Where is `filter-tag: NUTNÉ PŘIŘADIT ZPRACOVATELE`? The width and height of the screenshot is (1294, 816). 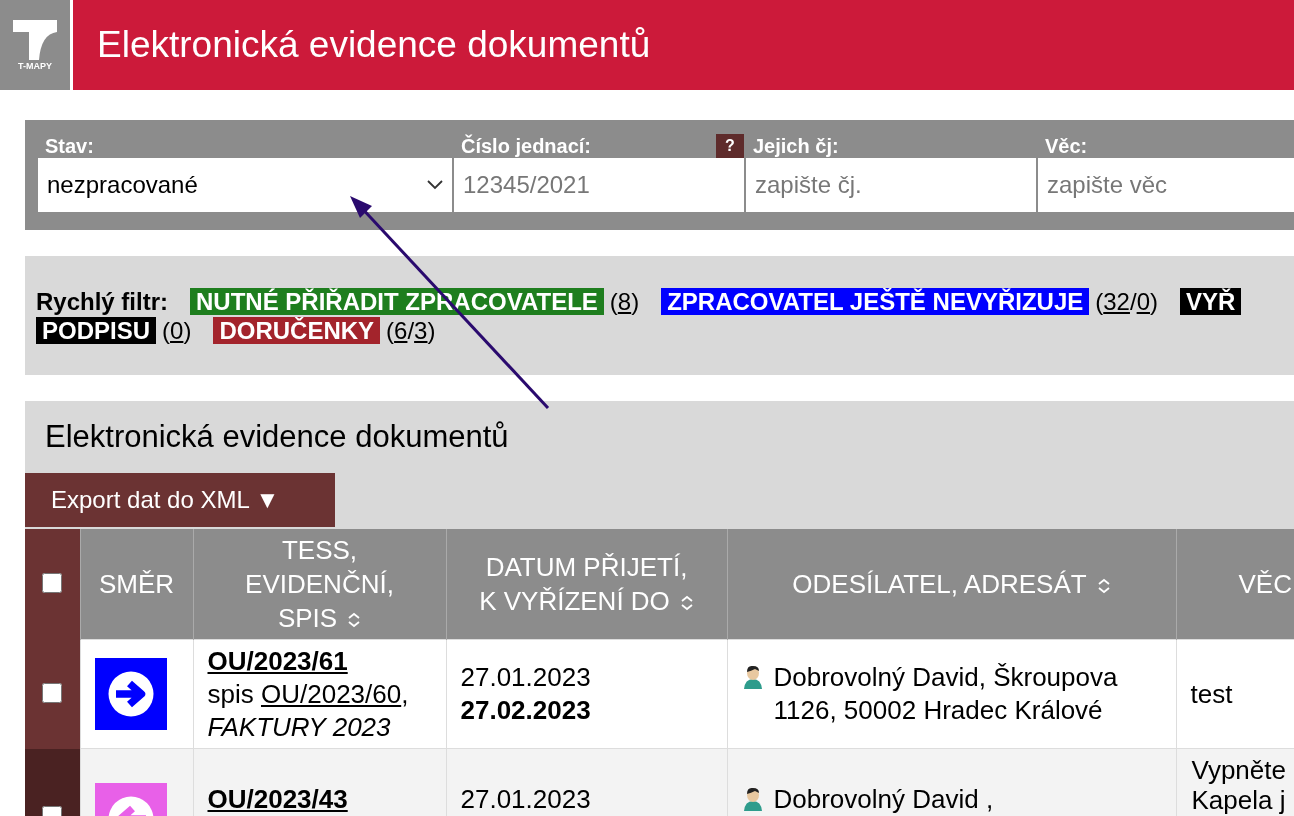
filter-tag: NUTNÉ PŘIŘADIT ZPRACOVATELE is located at coordinates (397, 301).